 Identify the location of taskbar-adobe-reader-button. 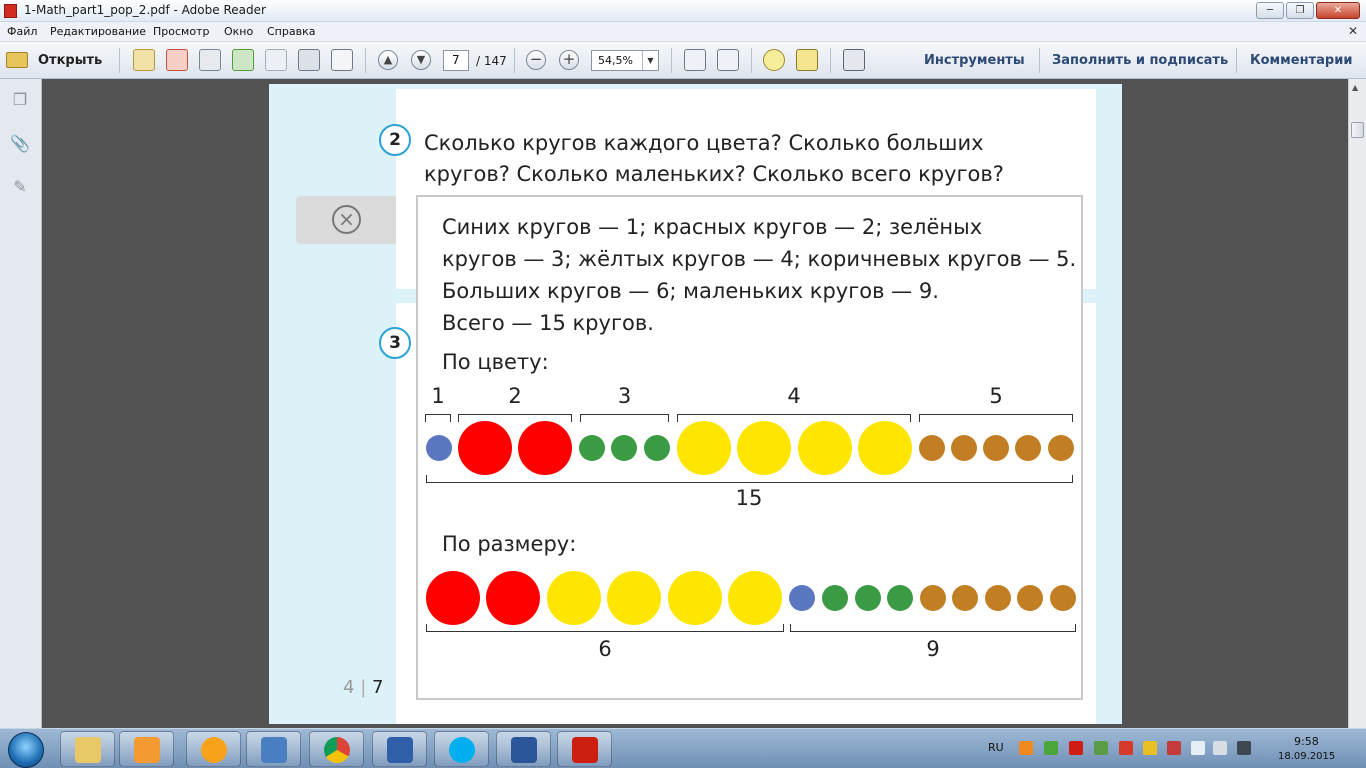
(584, 749).